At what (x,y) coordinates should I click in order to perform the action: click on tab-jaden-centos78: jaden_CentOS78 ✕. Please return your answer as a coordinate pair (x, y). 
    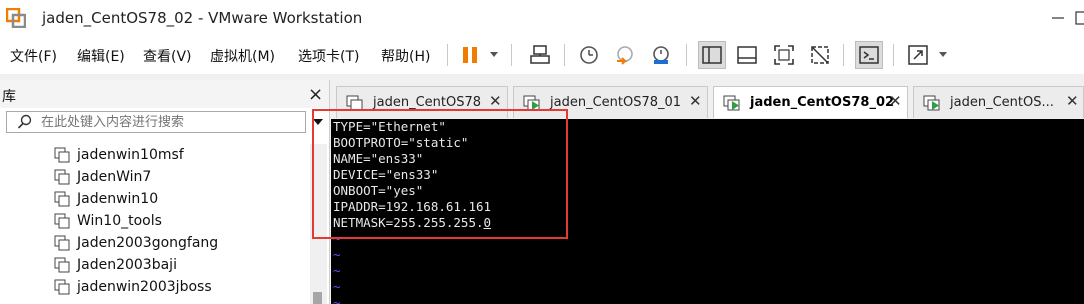
    Looking at the image, I should click on (422, 102).